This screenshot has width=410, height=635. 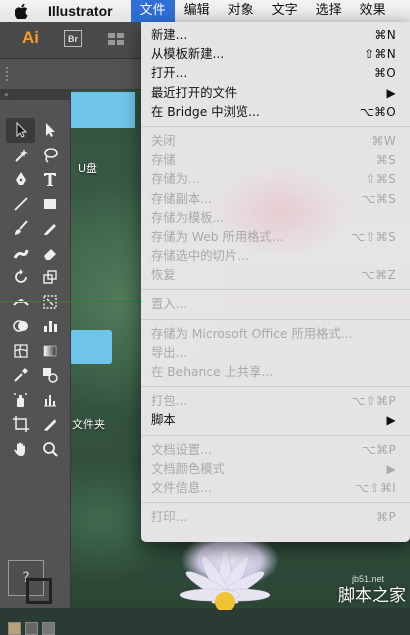 What do you see at coordinates (20, 375) in the screenshot?
I see `eyedropper-tool-icon` at bounding box center [20, 375].